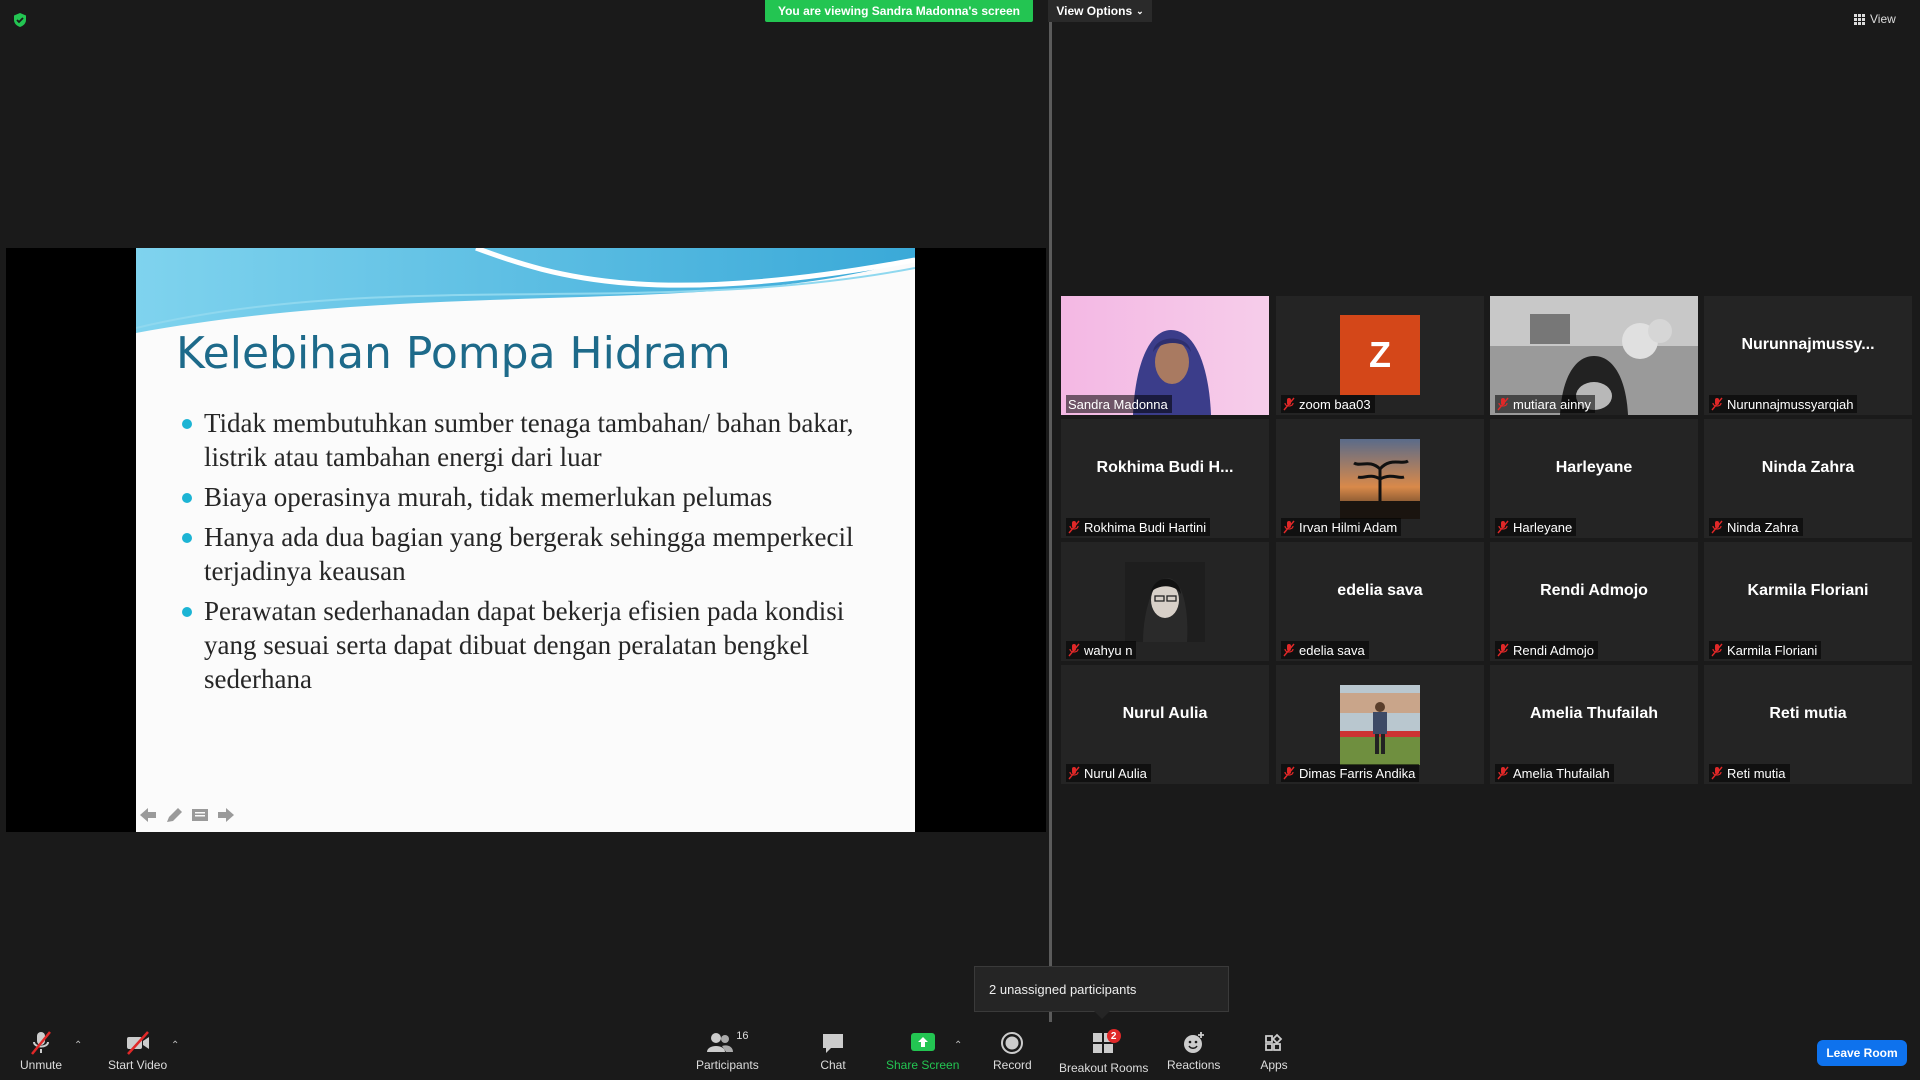 This screenshot has height=1080, width=1920. I want to click on participant-tile: Sandra Madonna, so click(1165, 355).